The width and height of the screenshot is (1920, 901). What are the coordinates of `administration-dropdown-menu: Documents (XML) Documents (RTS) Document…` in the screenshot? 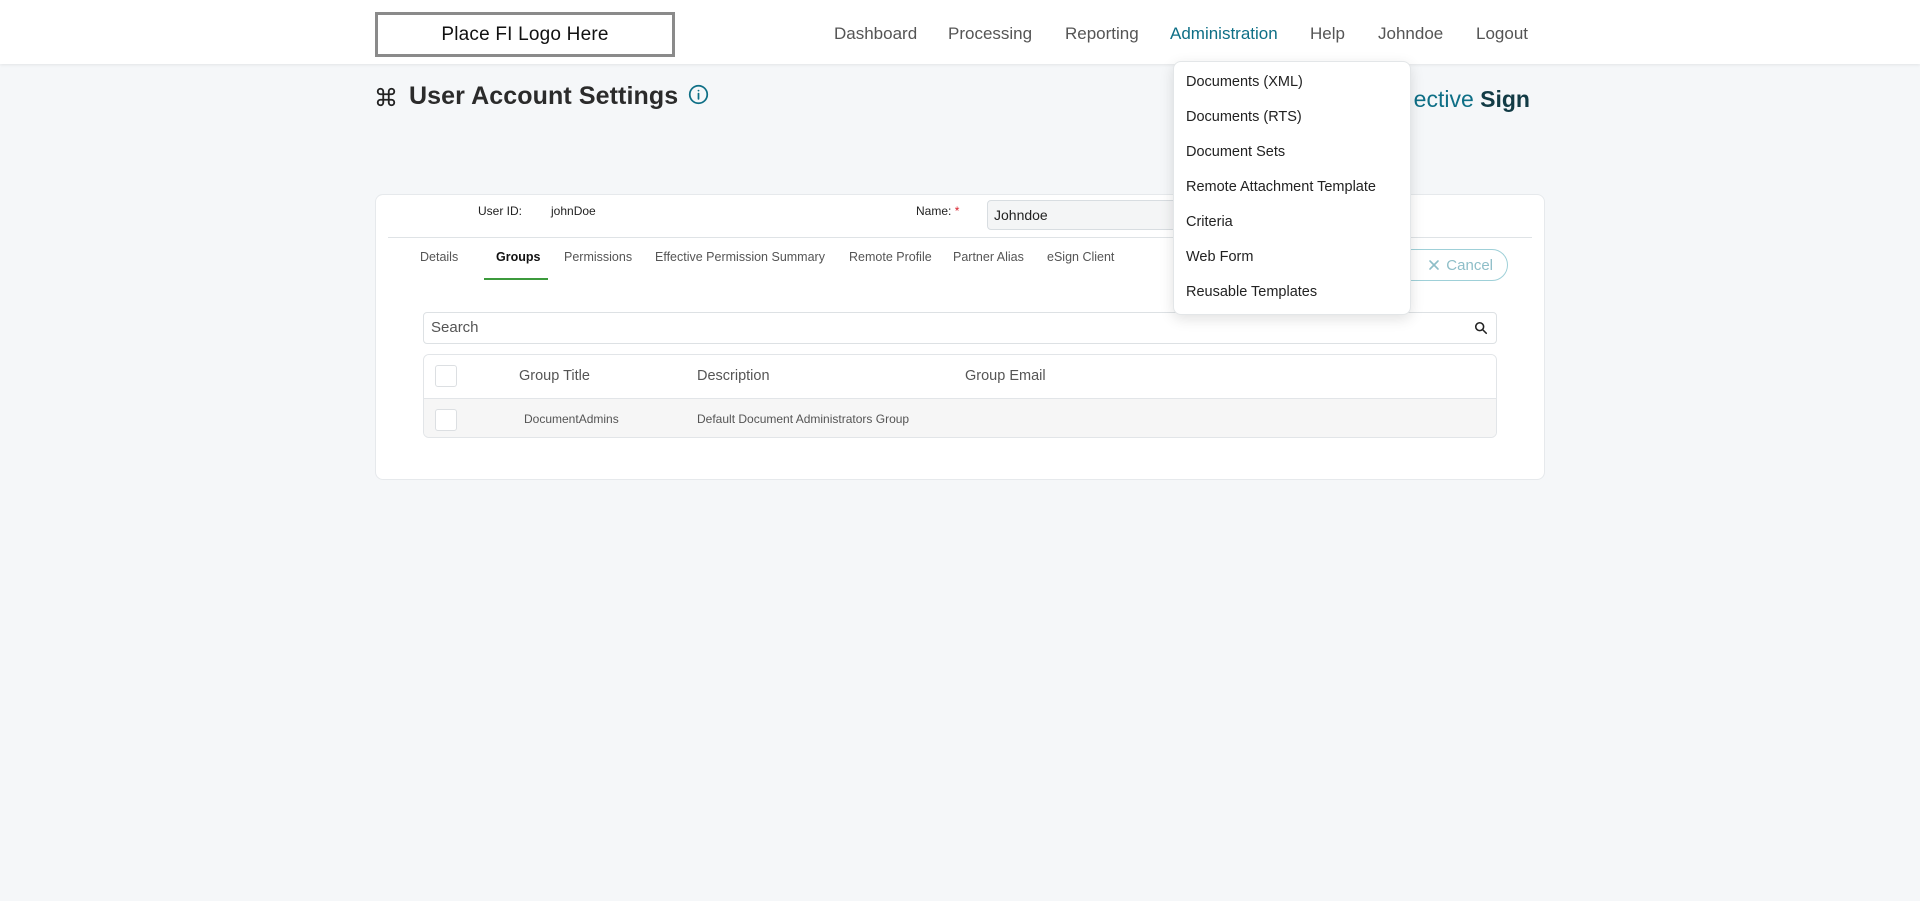 It's located at (1292, 188).